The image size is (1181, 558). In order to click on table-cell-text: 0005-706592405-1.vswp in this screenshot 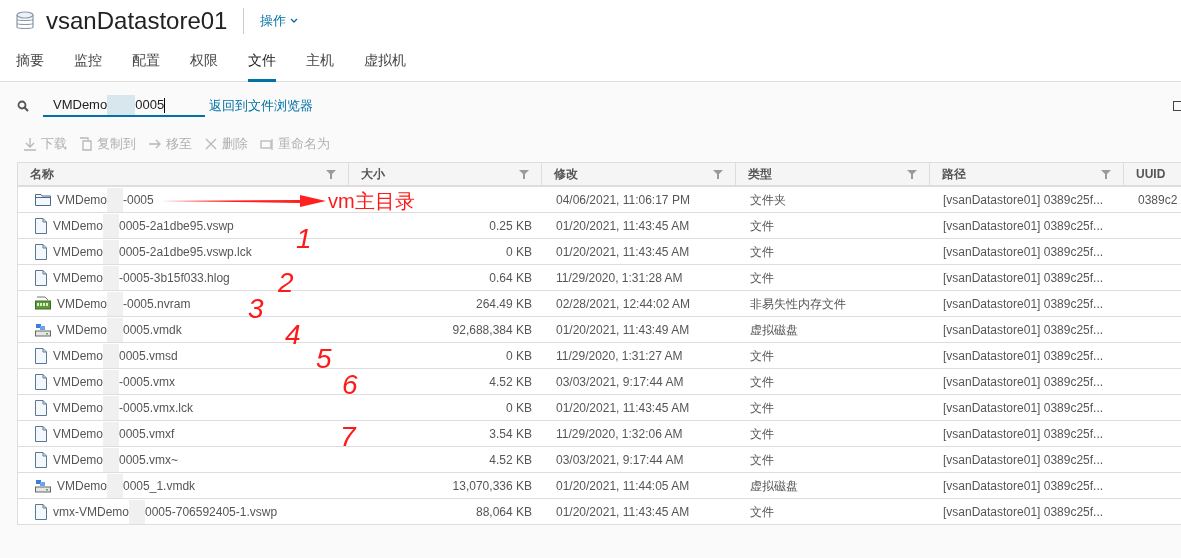, I will do `click(211, 512)`.